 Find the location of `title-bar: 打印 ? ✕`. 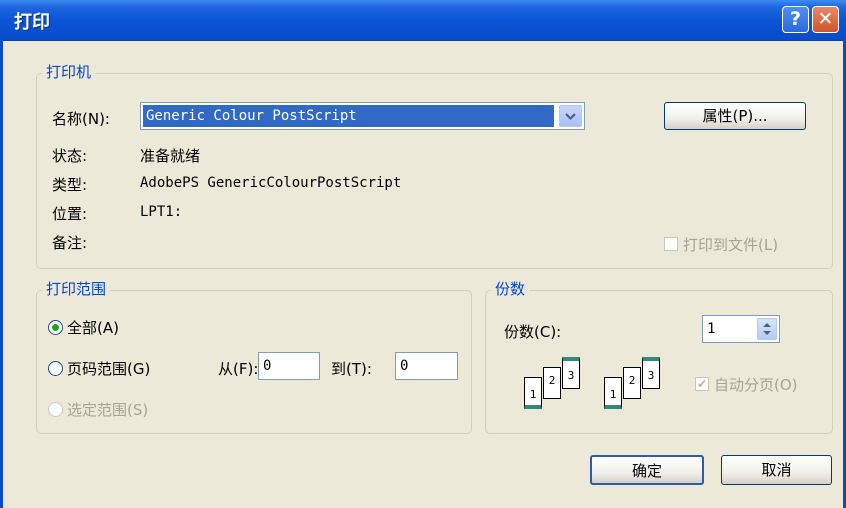

title-bar: 打印 ? ✕ is located at coordinates (423, 20).